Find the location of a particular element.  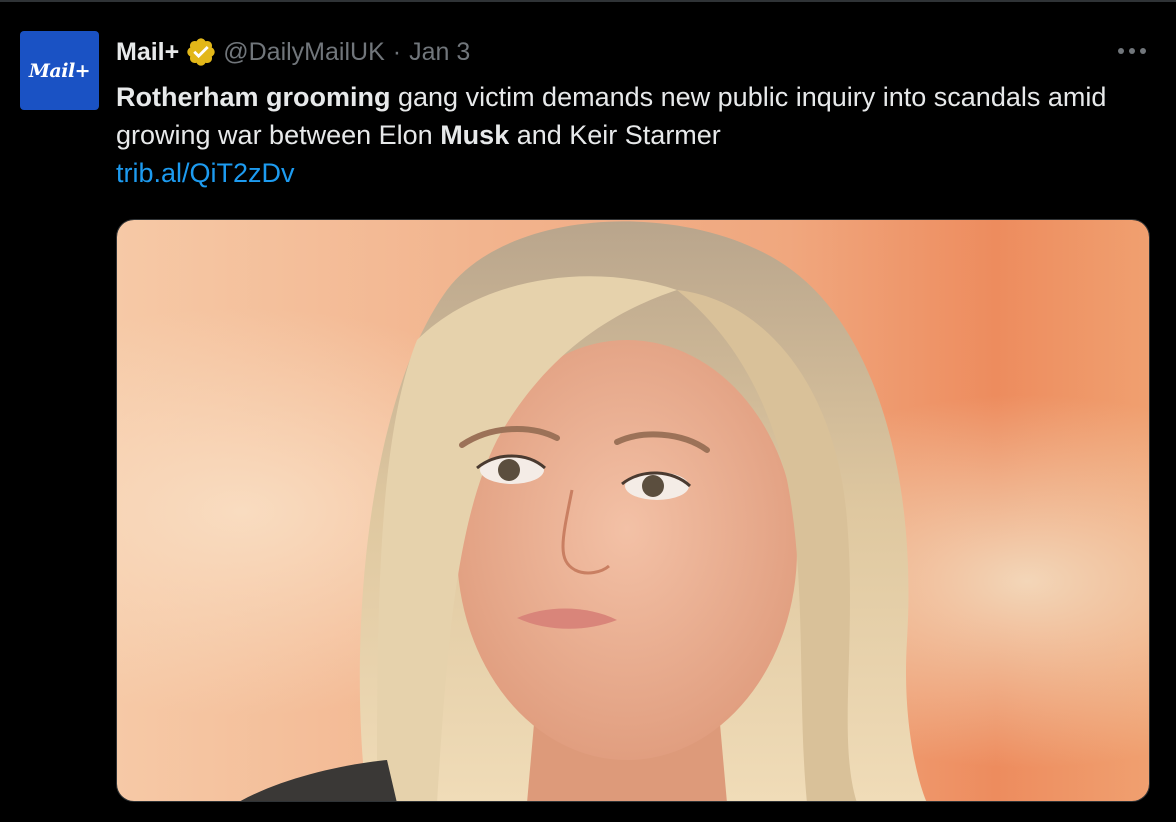

gold-verified-badge-icon is located at coordinates (201, 52).